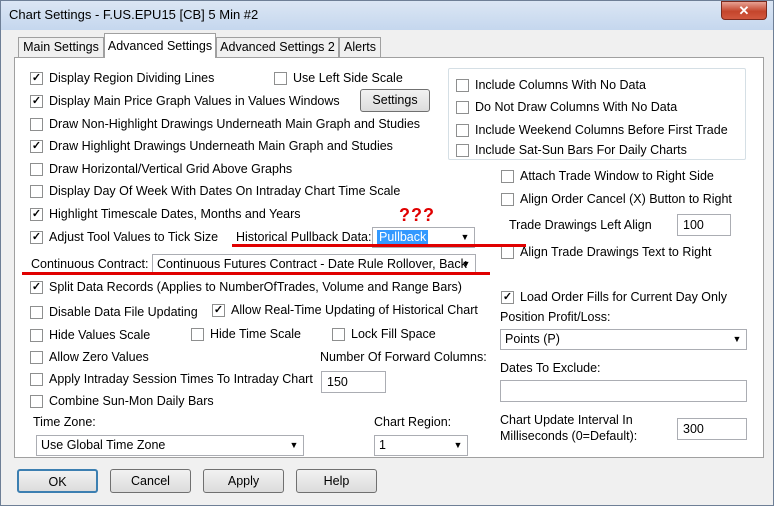  Describe the element at coordinates (623, 339) in the screenshot. I see `position-profit-loss-select: Points (P) ▼` at that location.